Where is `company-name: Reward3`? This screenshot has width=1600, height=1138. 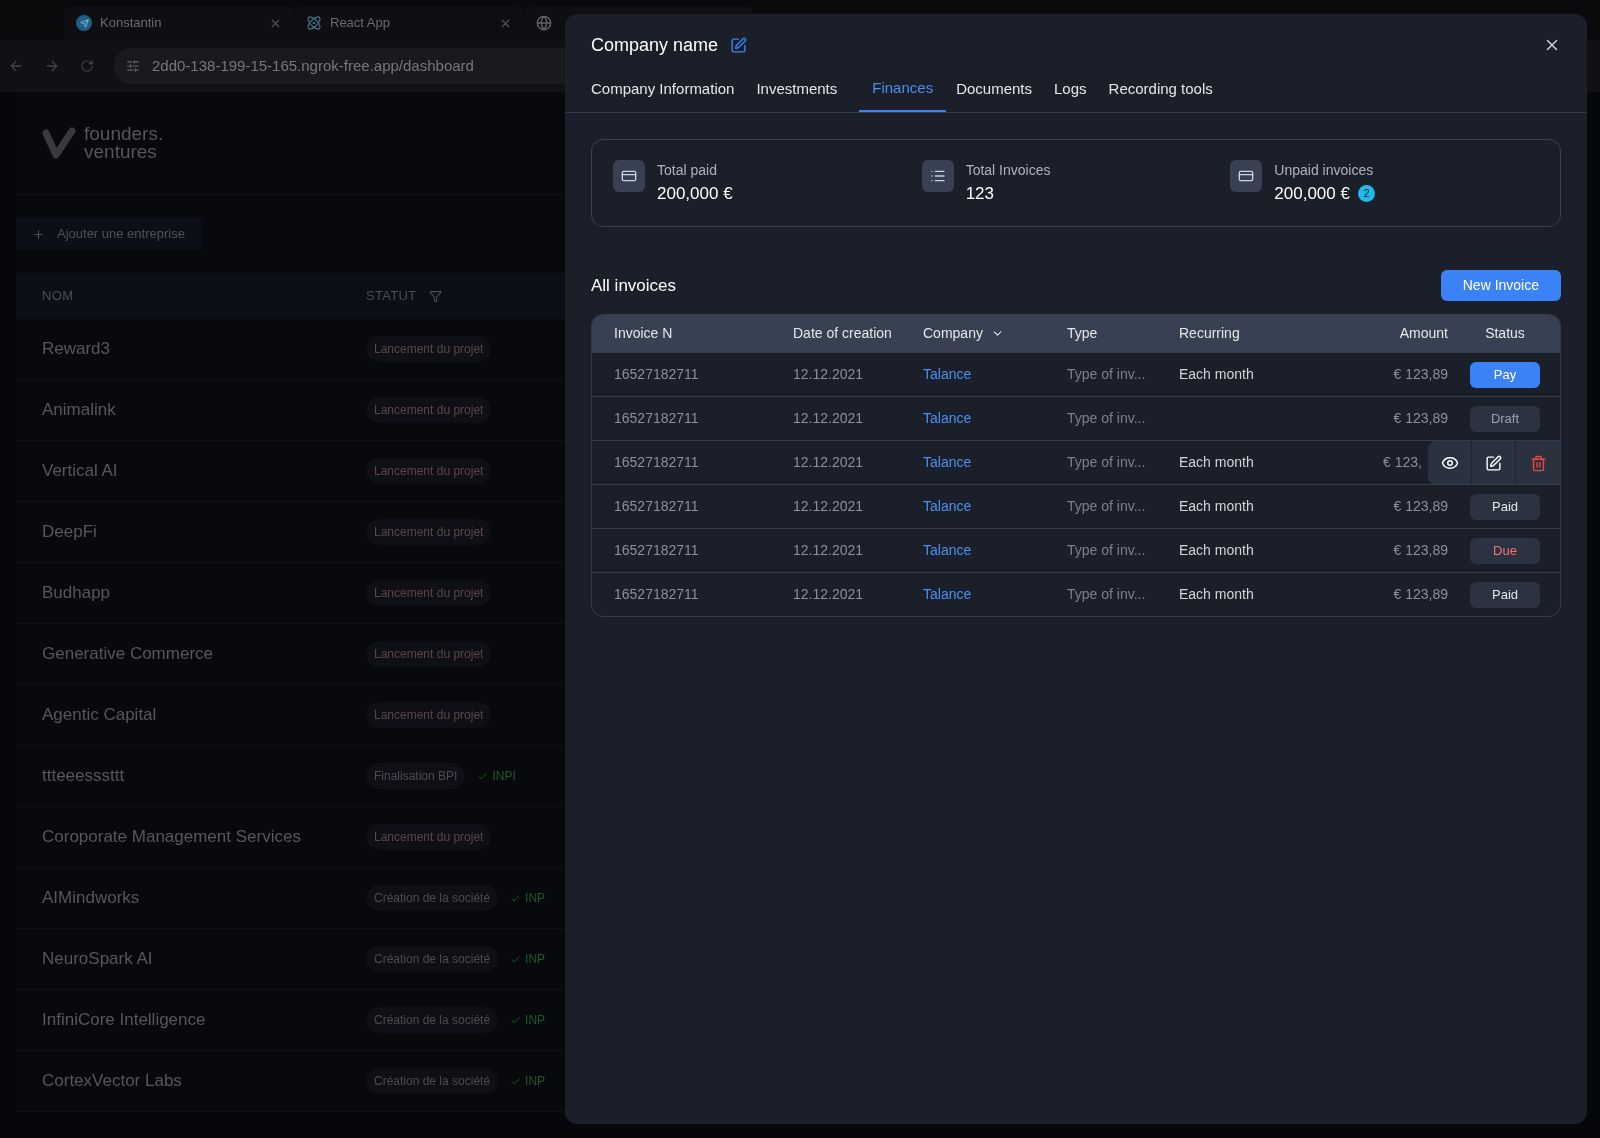 company-name: Reward3 is located at coordinates (76, 349).